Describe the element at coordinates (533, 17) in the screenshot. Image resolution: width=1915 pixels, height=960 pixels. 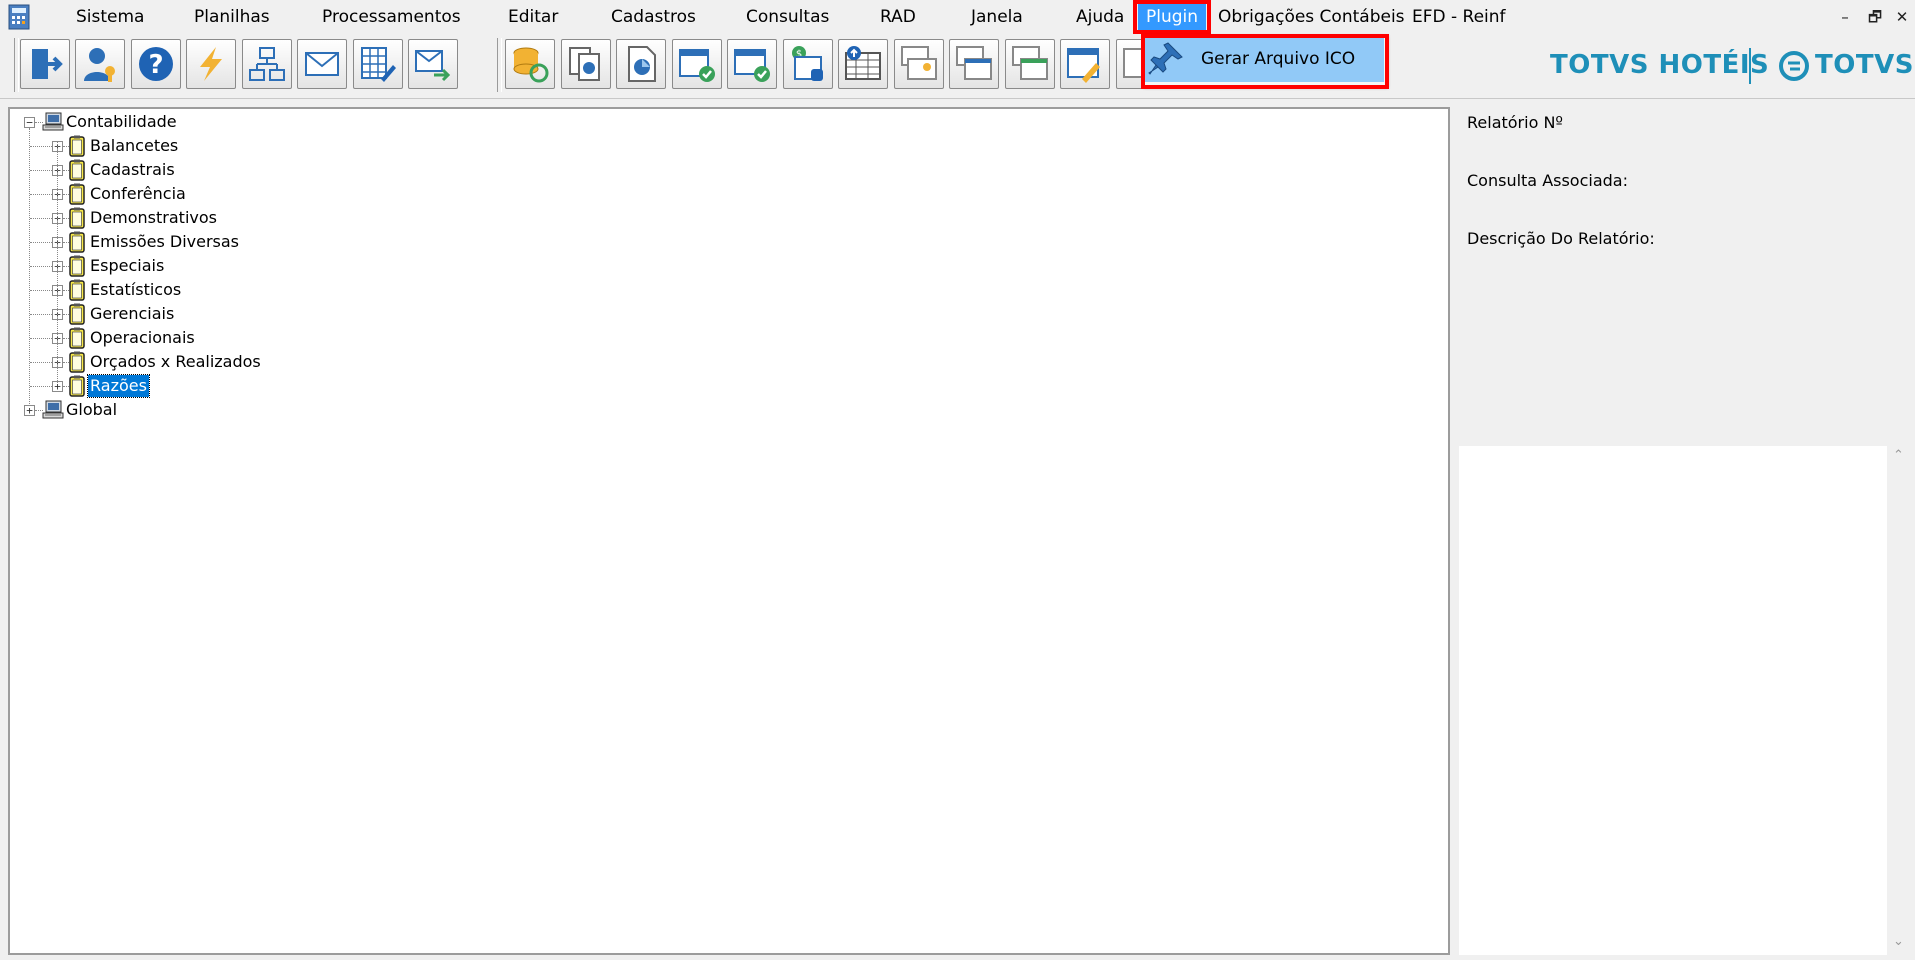
I see `menu-editar: Editar` at that location.